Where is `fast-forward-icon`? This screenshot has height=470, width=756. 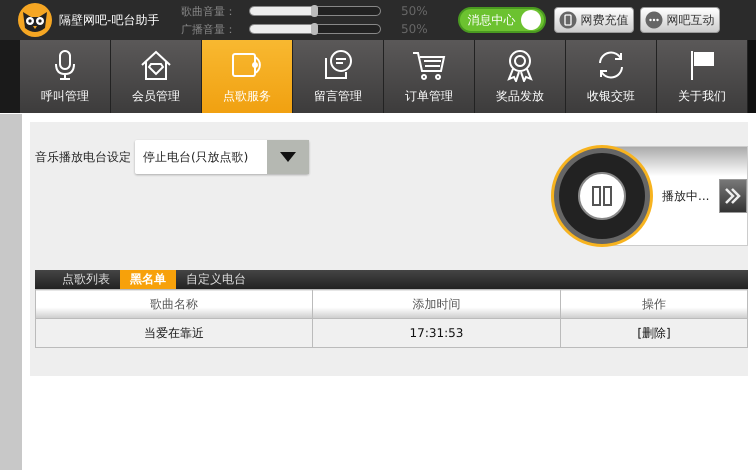 fast-forward-icon is located at coordinates (733, 196).